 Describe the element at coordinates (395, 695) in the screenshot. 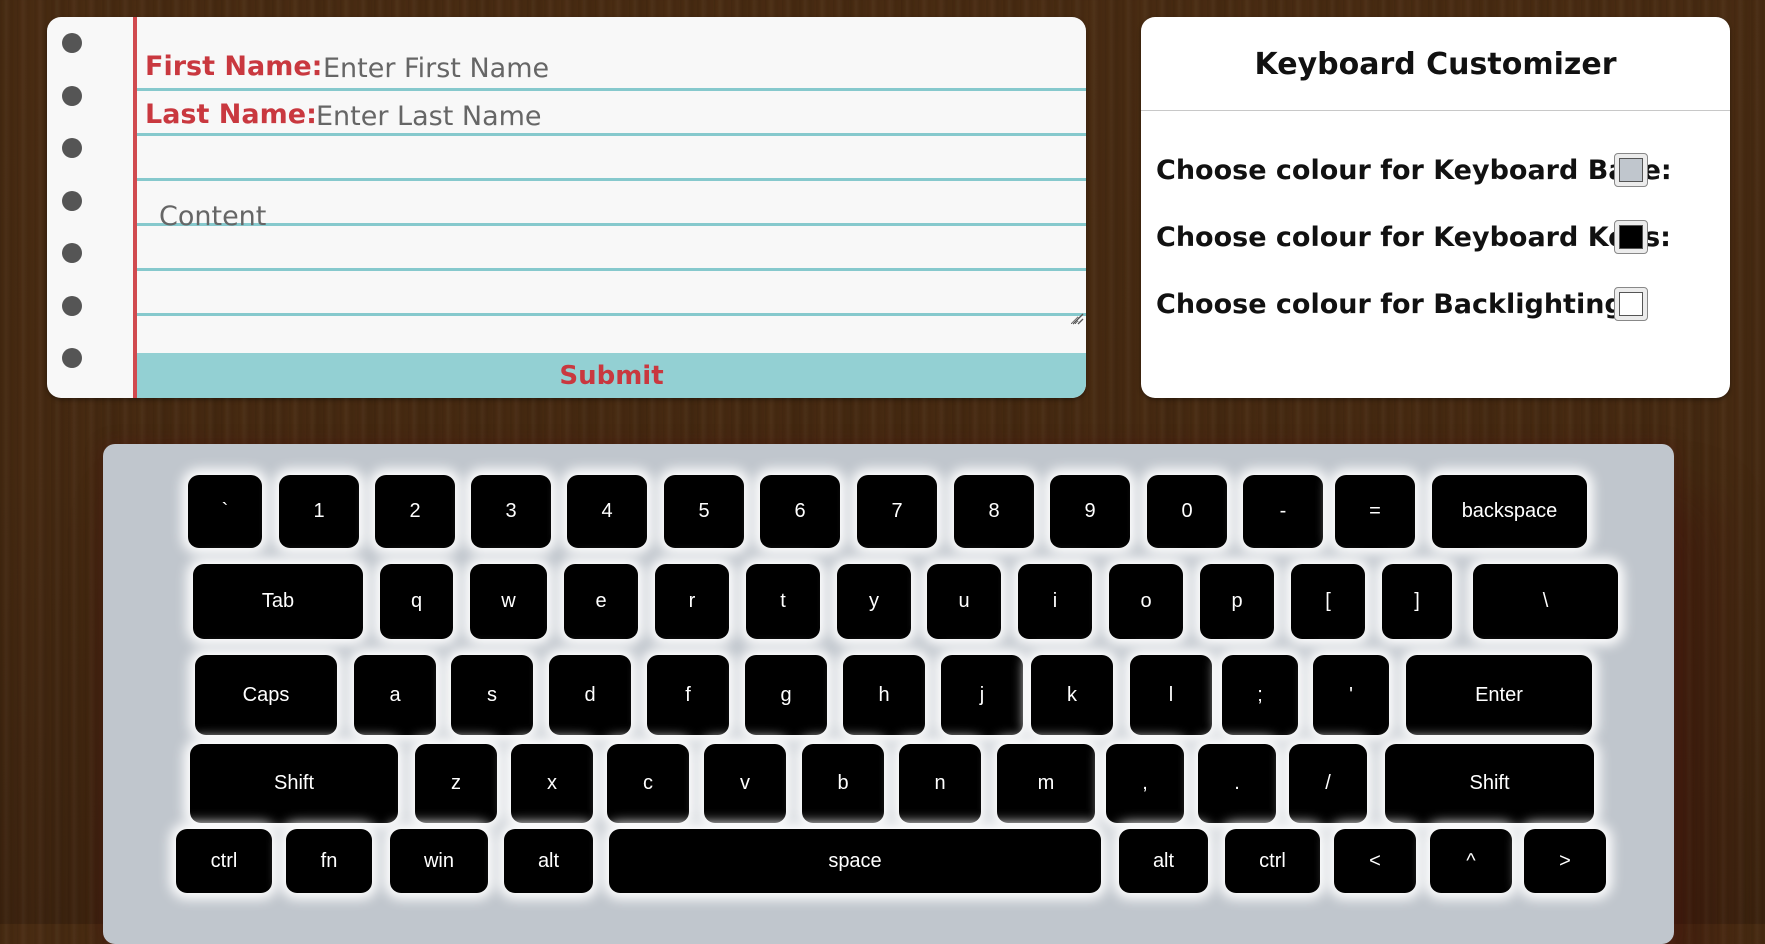

I see `key-a: a` at that location.